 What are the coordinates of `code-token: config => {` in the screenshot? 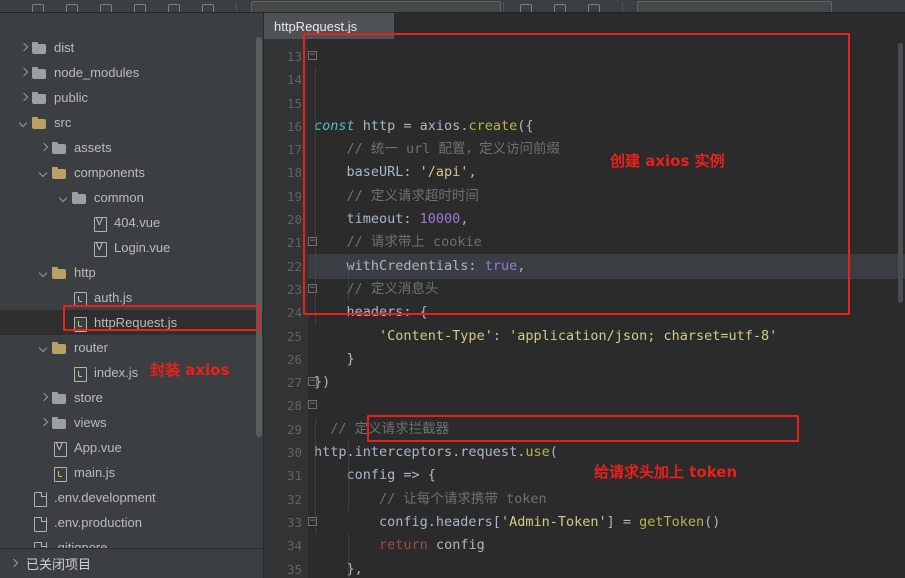 It's located at (375, 475).